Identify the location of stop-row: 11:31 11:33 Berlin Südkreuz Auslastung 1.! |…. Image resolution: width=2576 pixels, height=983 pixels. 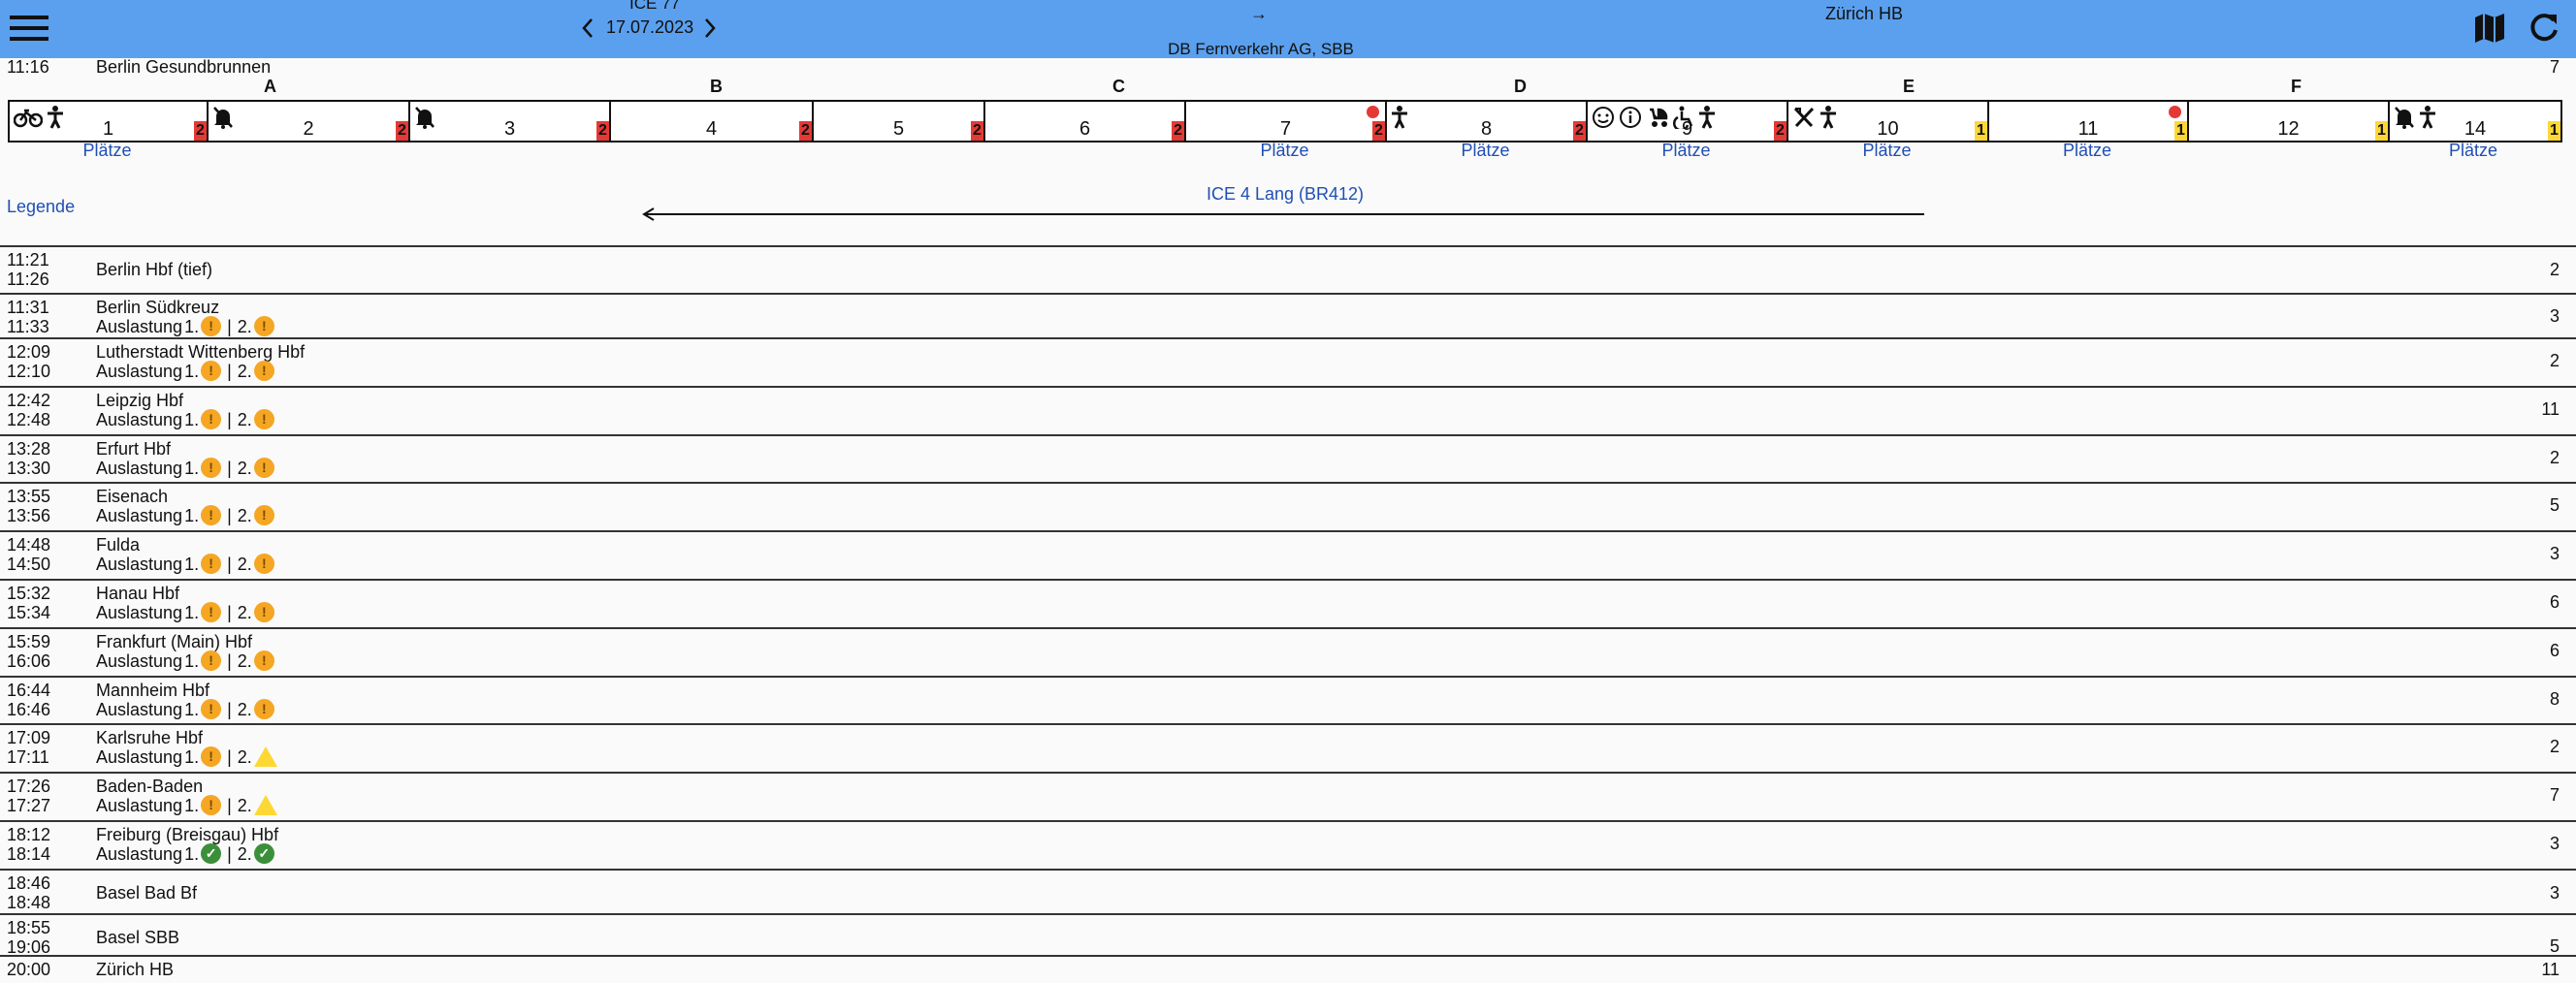
(1288, 315).